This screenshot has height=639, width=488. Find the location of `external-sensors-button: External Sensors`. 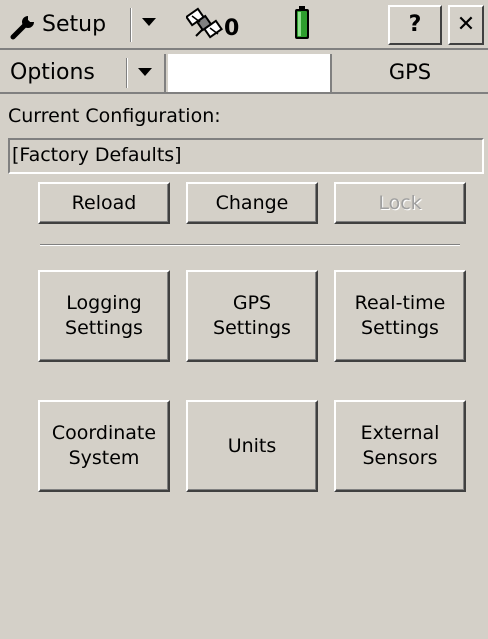

external-sensors-button: External Sensors is located at coordinates (400, 446).